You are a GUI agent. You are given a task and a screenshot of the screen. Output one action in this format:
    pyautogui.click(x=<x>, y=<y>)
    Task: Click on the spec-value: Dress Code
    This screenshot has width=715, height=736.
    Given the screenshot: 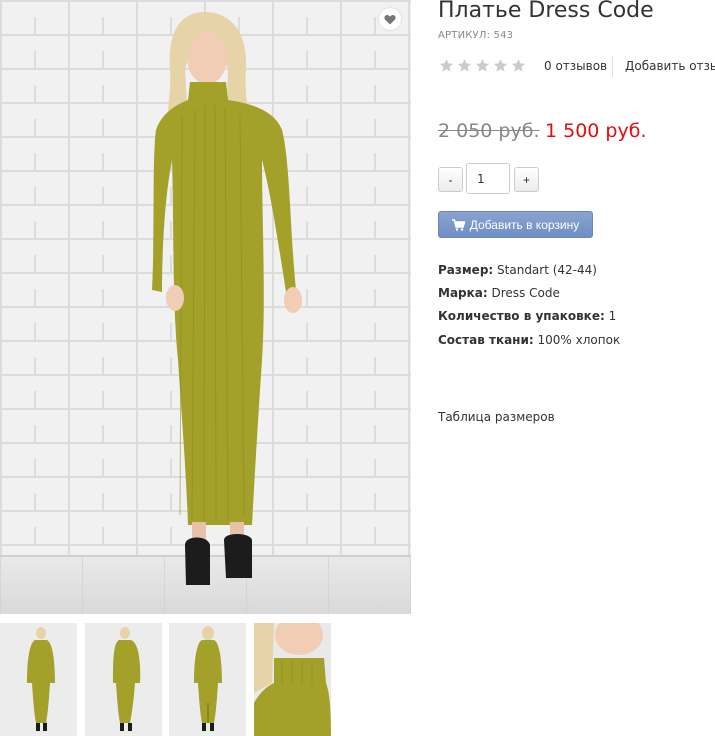 What is the action you would take?
    pyautogui.click(x=525, y=293)
    